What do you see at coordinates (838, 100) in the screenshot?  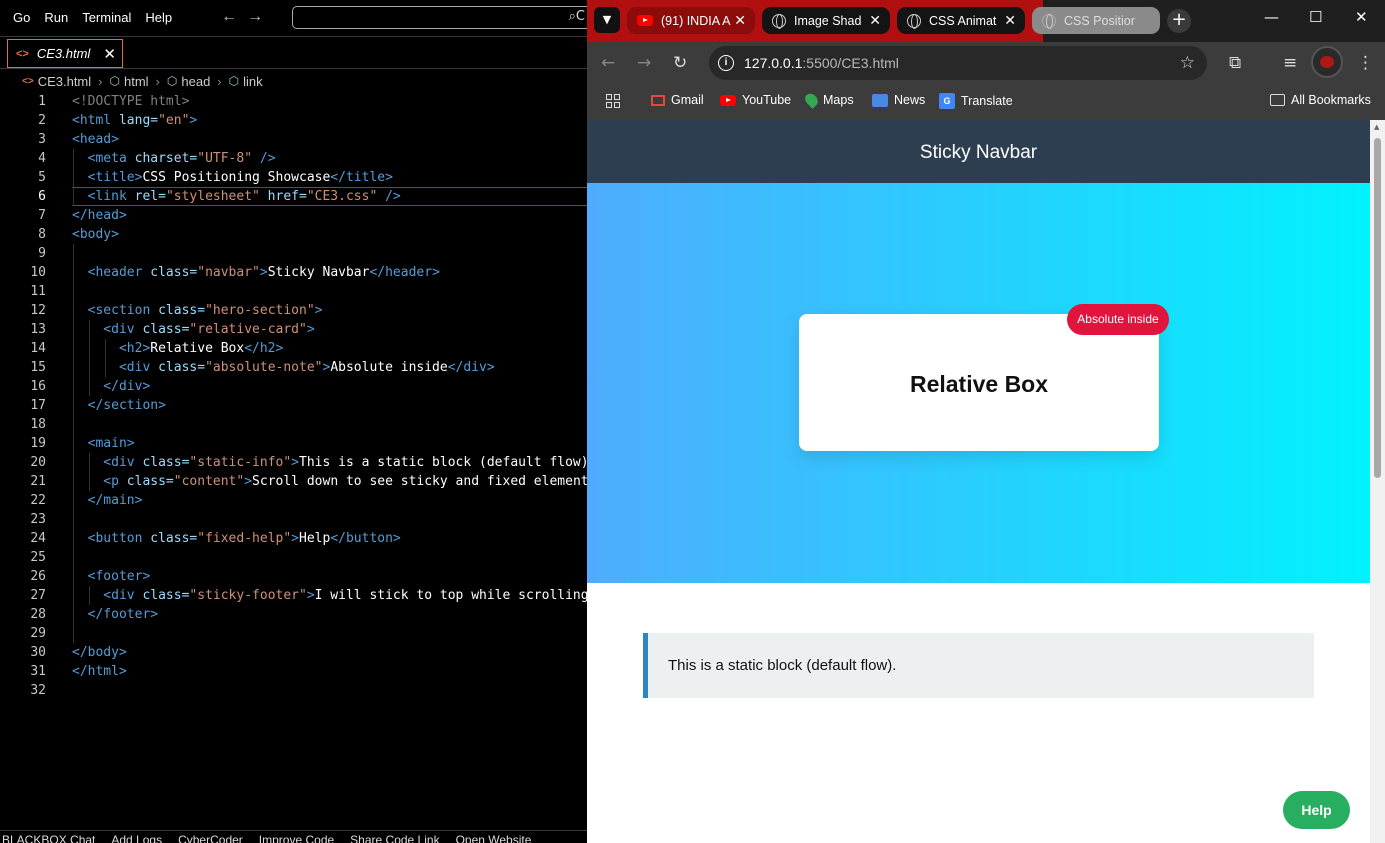 I see `bookmark-label: Maps` at bounding box center [838, 100].